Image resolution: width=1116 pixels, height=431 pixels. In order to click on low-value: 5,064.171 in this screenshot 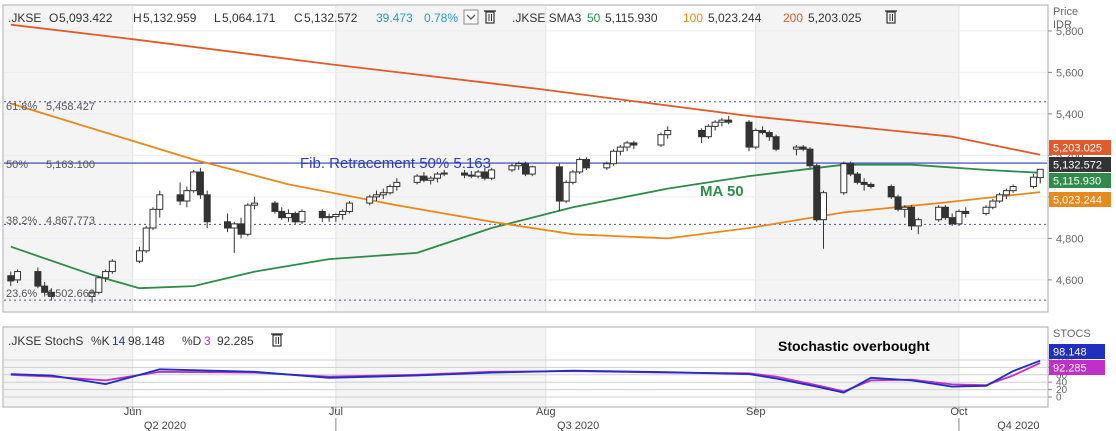, I will do `click(249, 18)`.